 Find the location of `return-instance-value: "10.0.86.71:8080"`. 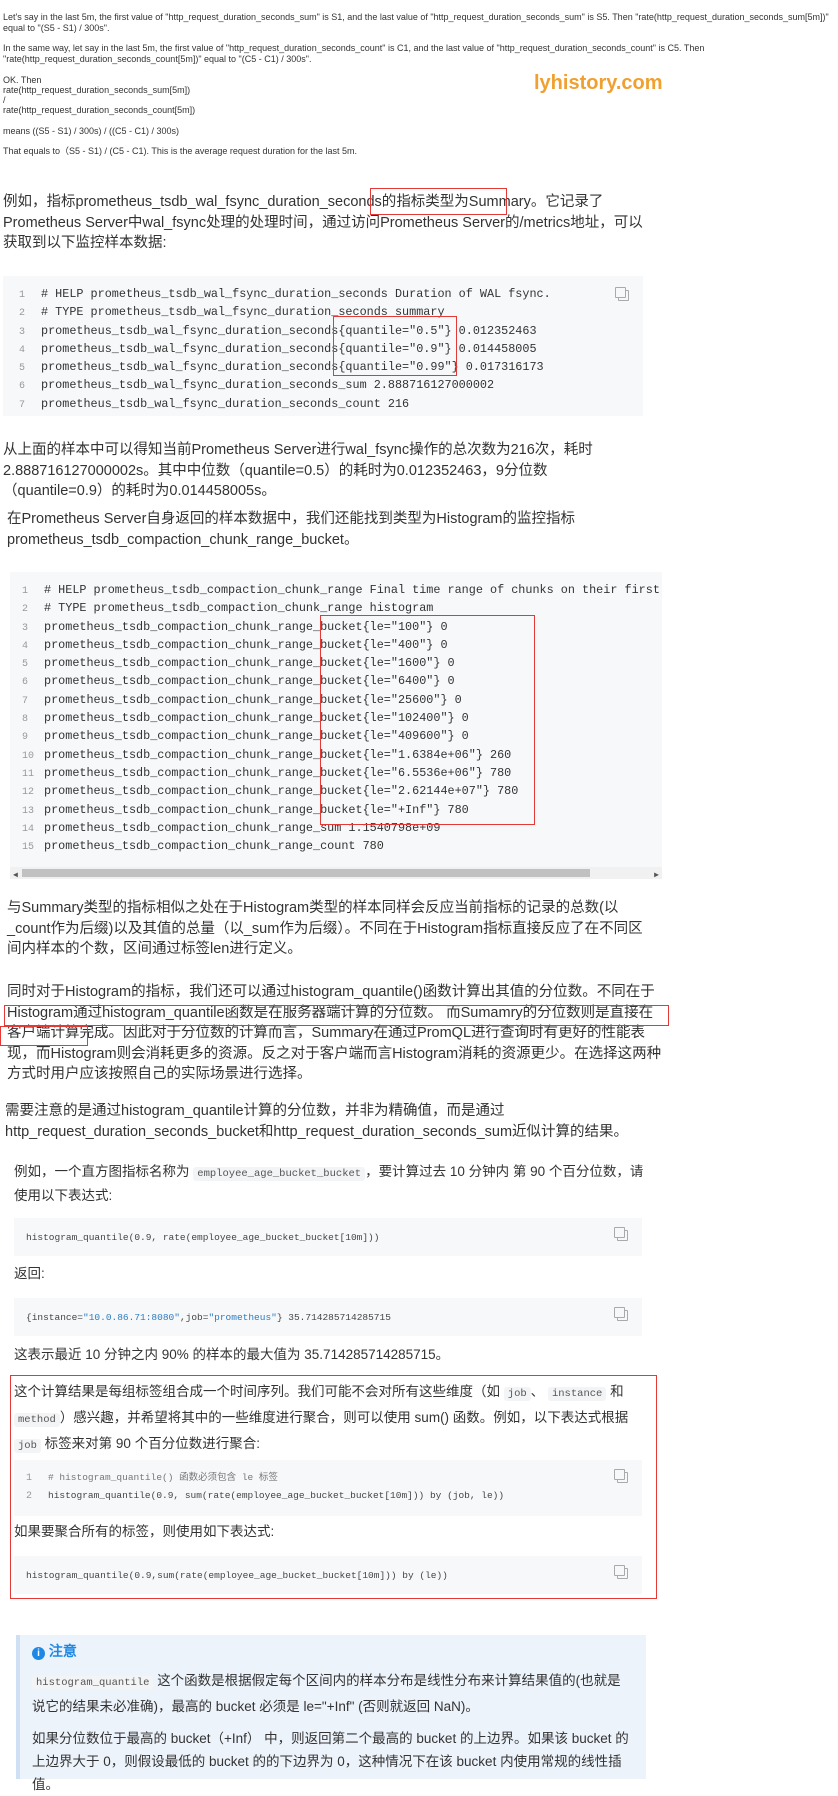

return-instance-value: "10.0.86.71:8080" is located at coordinates (131, 1317).